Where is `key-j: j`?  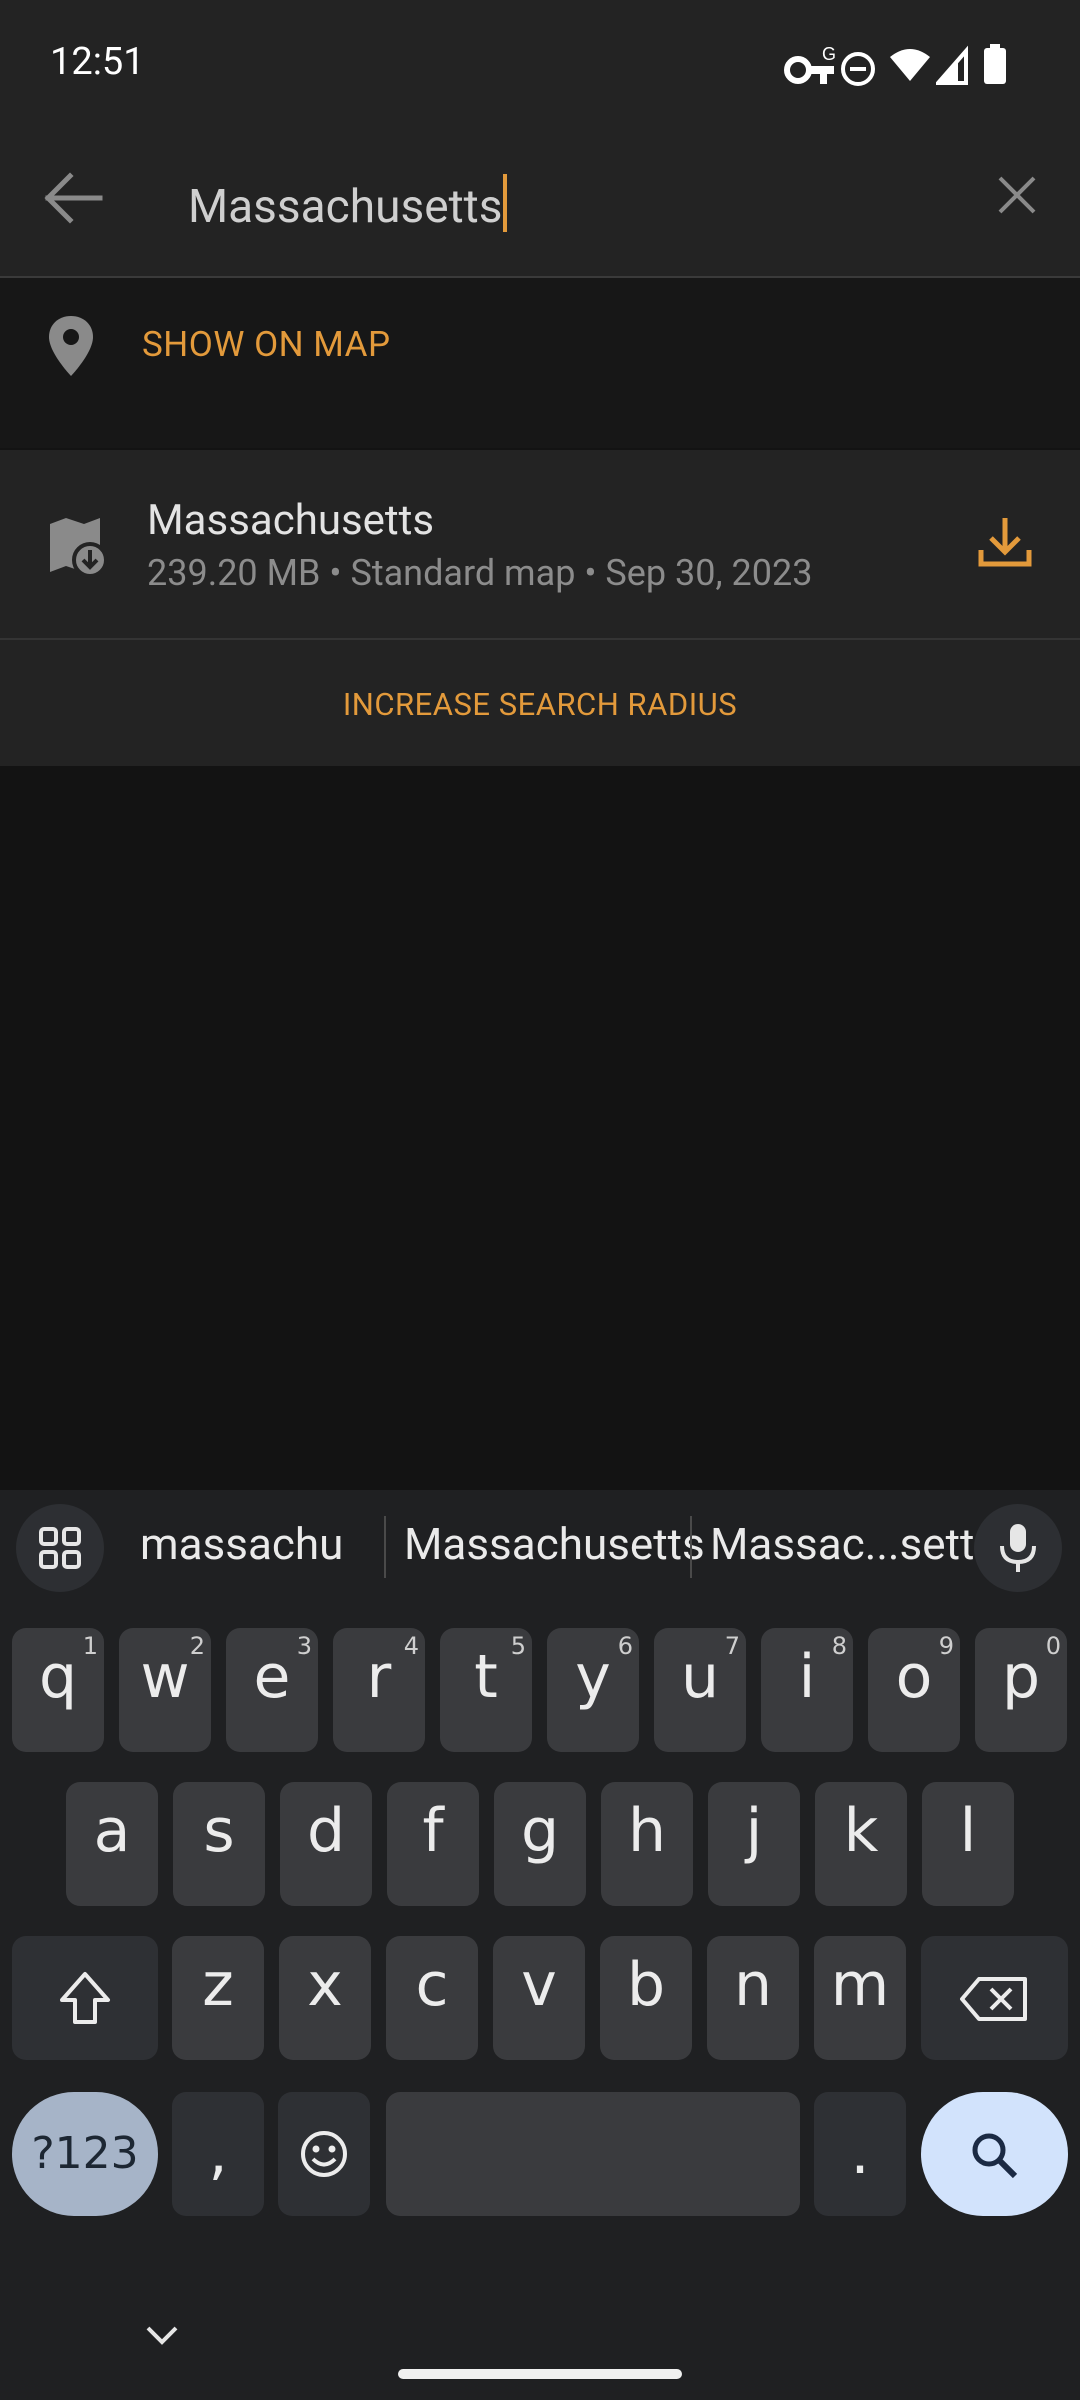
key-j: j is located at coordinates (754, 1844).